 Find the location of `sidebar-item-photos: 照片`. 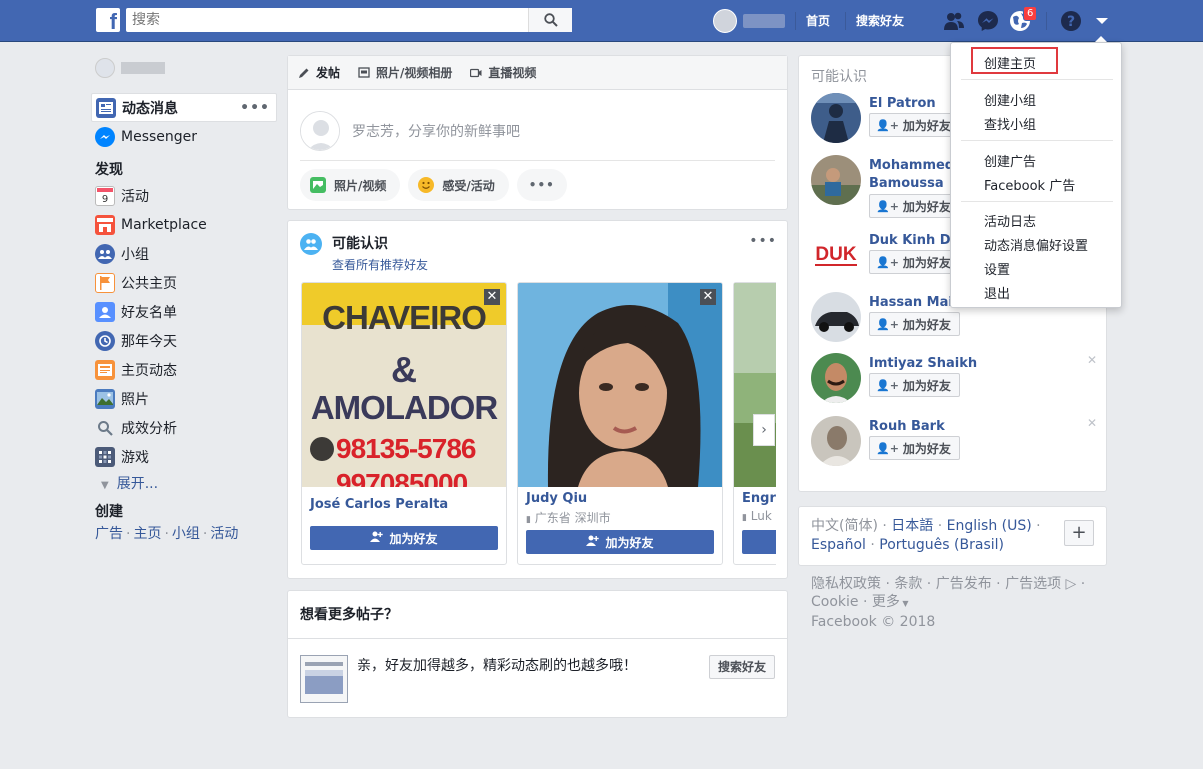

sidebar-item-photos: 照片 is located at coordinates (184, 398).